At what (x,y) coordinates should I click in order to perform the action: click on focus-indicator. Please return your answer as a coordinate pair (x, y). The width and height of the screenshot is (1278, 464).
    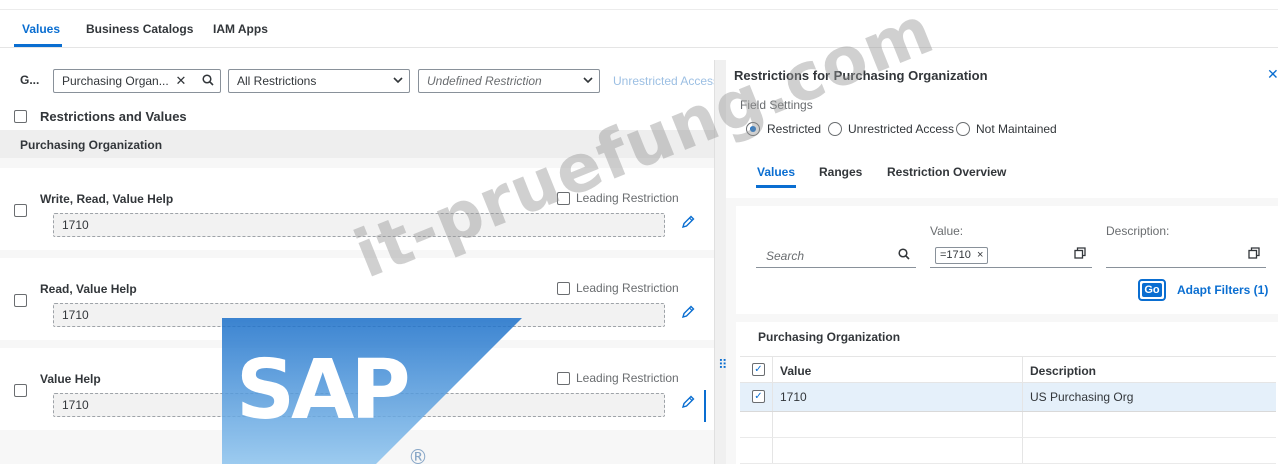
    Looking at the image, I should click on (705, 406).